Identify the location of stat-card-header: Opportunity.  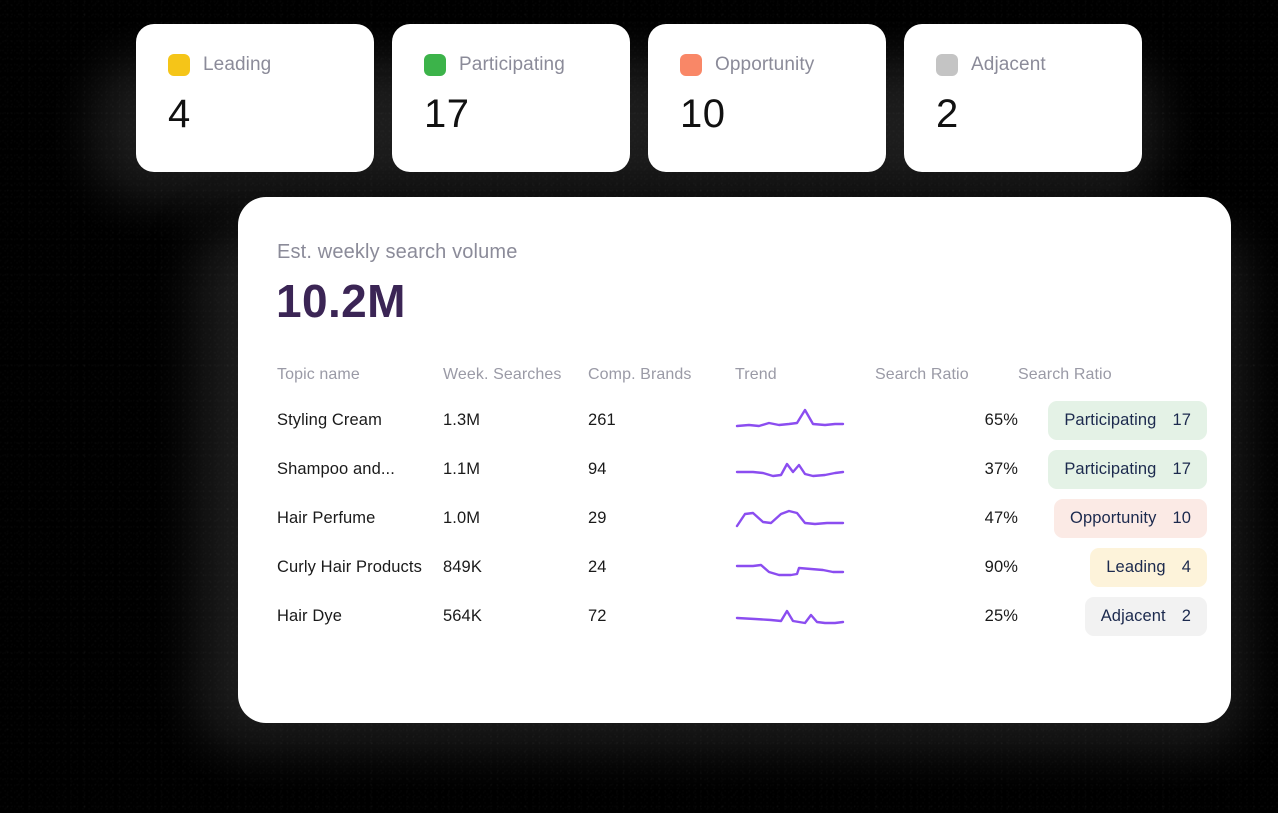
(783, 65).